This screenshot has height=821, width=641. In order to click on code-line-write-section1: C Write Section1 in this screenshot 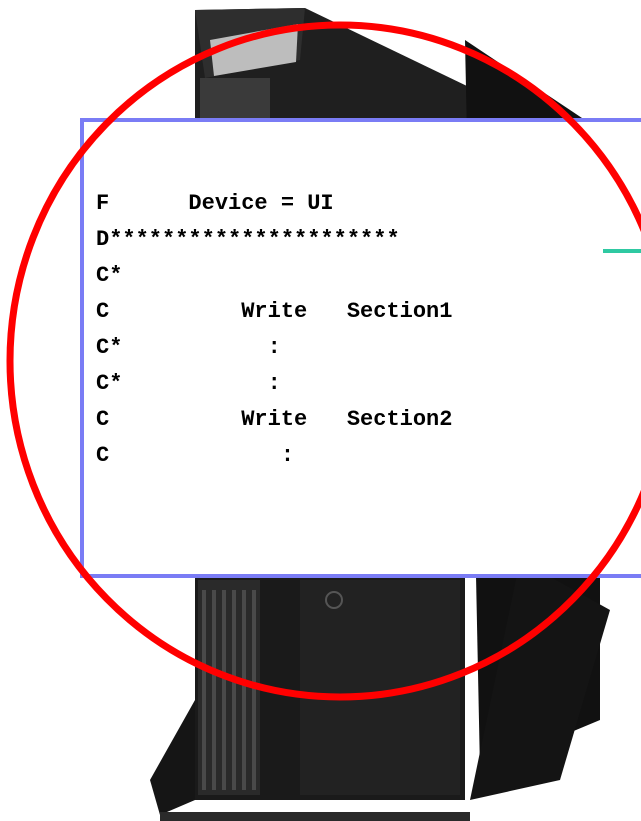, I will do `click(274, 311)`.